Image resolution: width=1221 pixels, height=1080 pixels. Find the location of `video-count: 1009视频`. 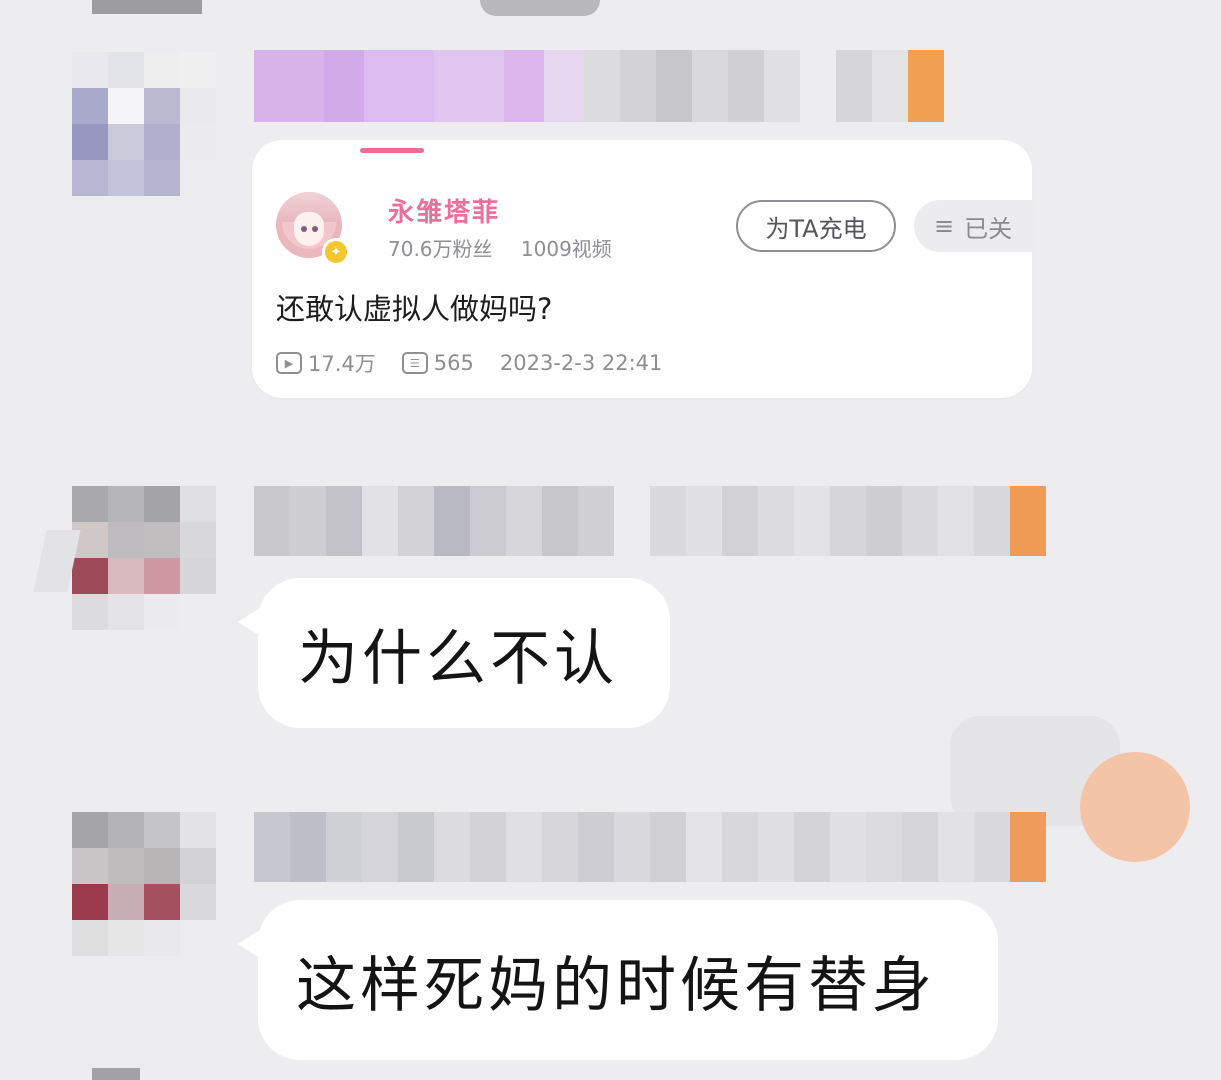

video-count: 1009视频 is located at coordinates (566, 249).